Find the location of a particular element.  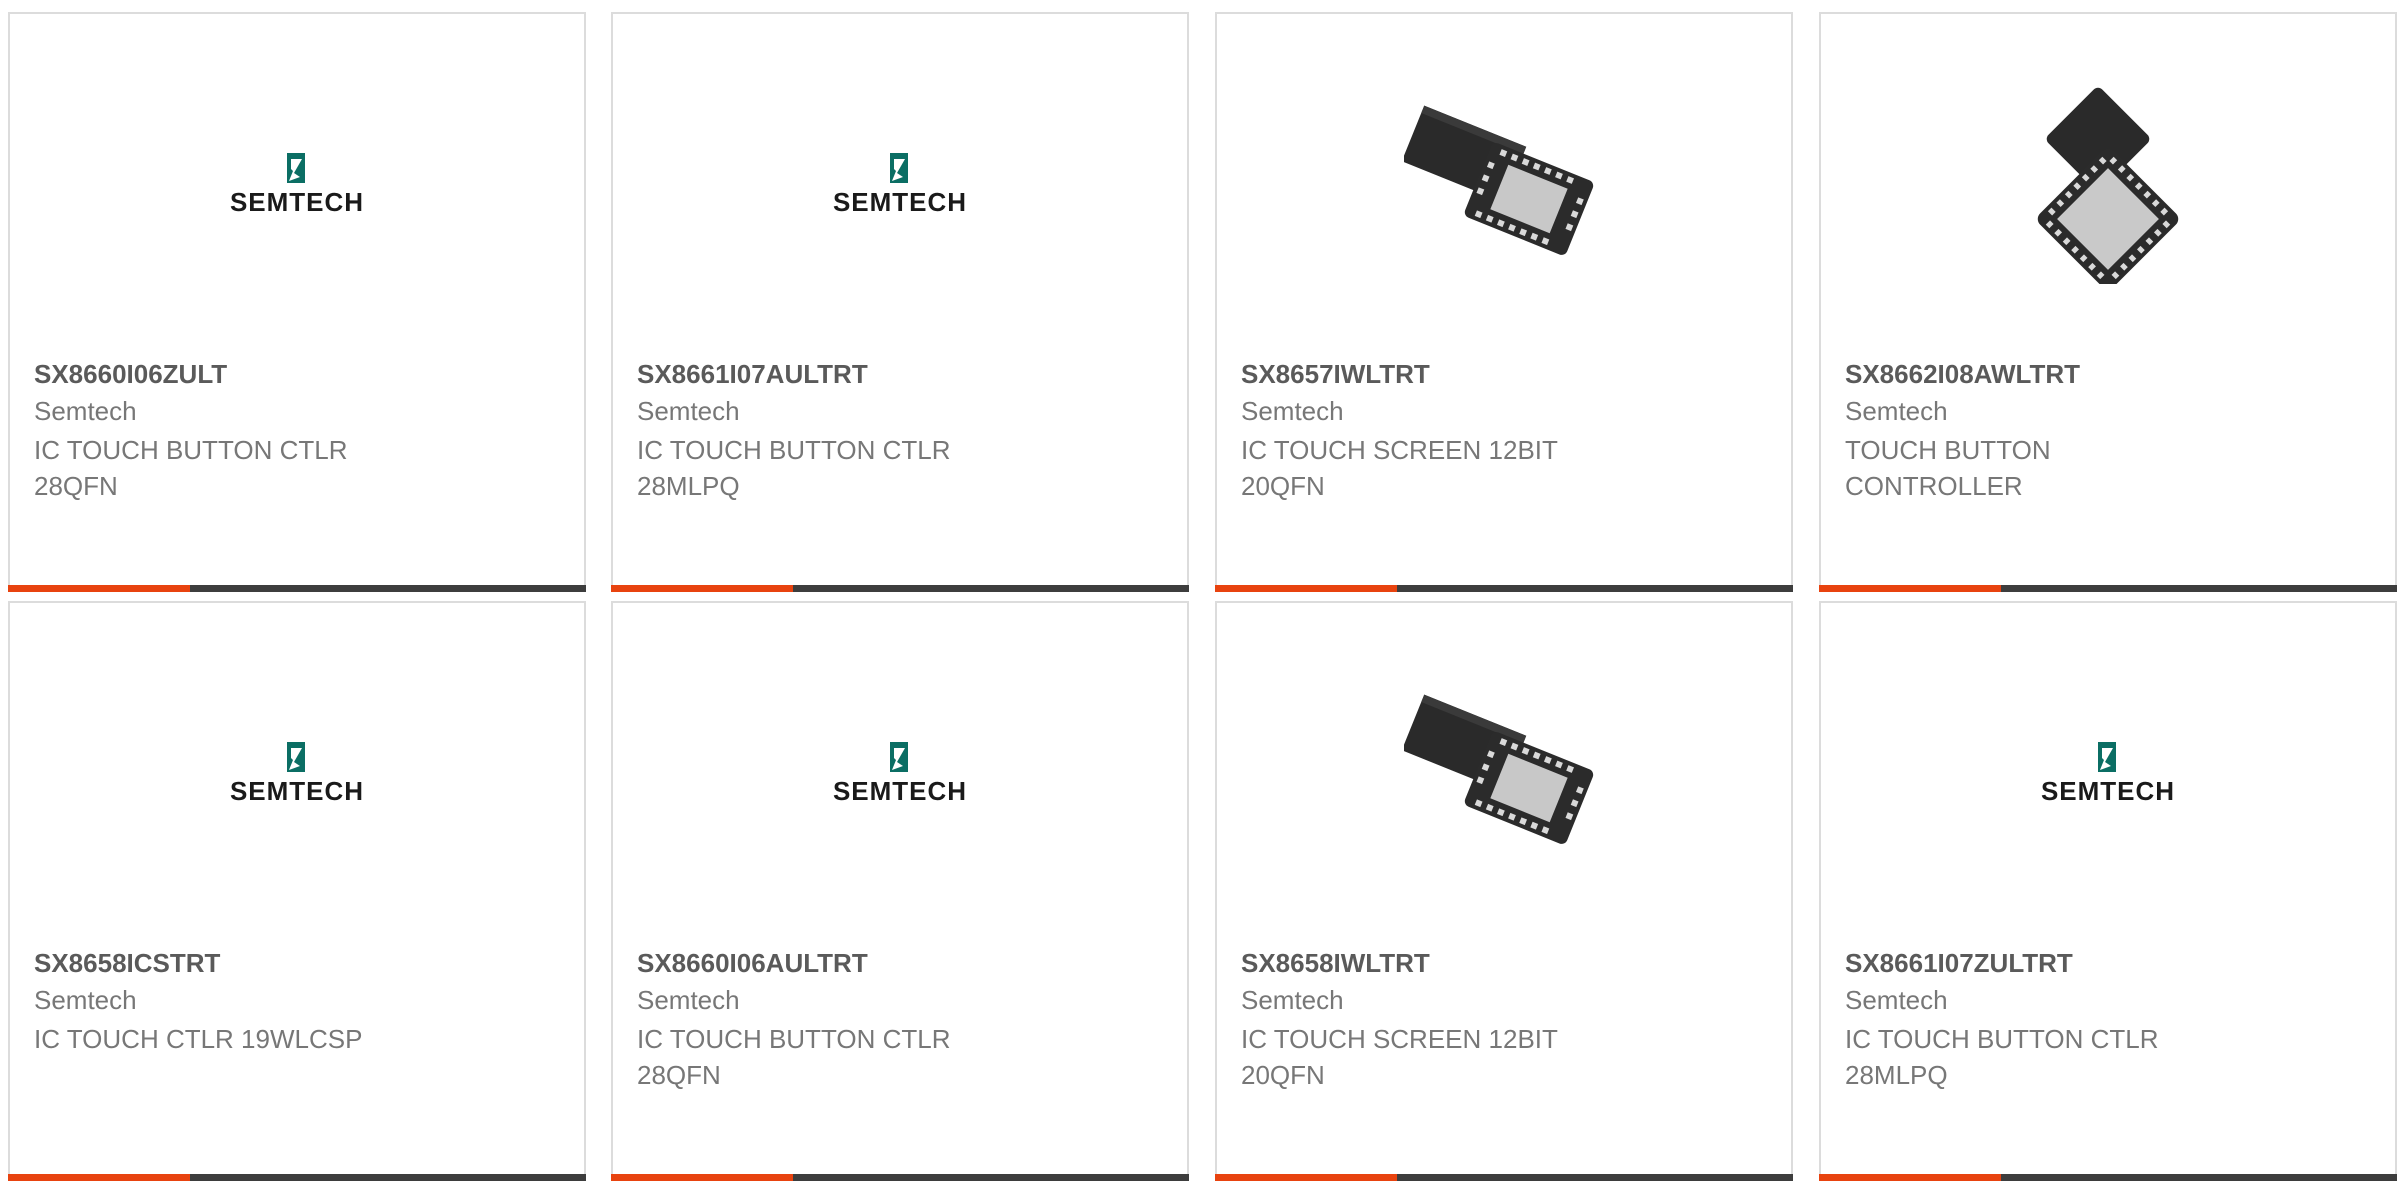

part-number: SX8657IWLTRT is located at coordinates (1335, 374).